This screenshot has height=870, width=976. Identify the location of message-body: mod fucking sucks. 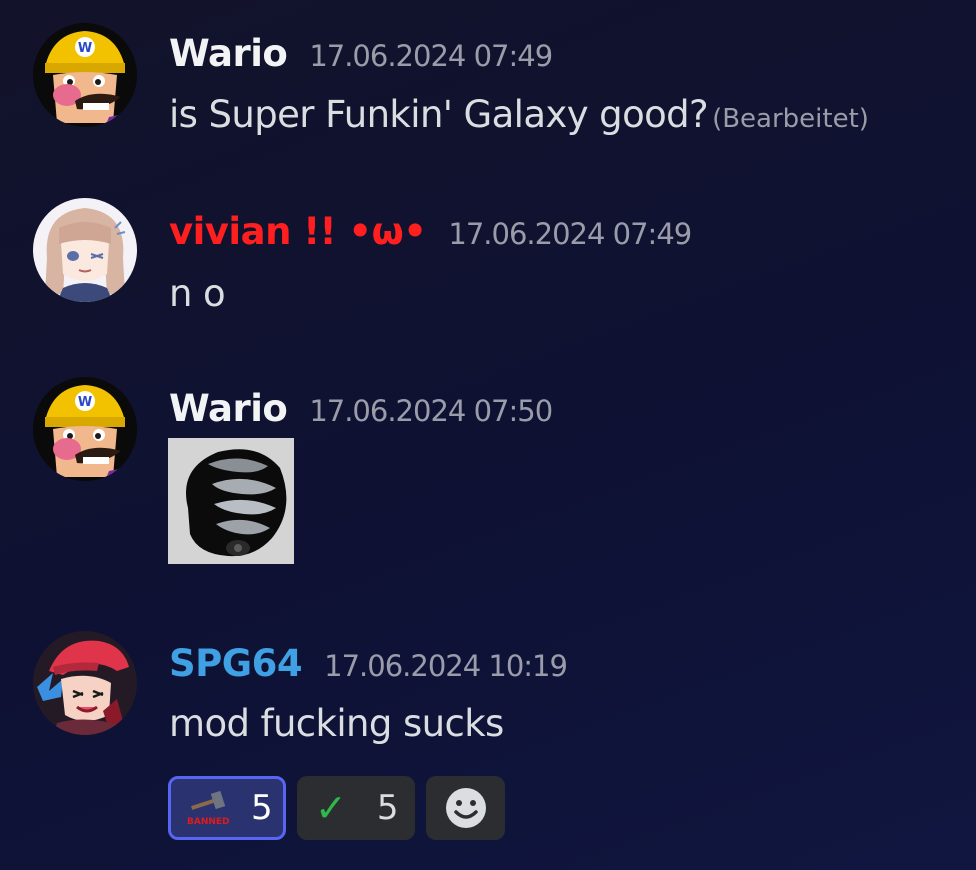
(336, 723).